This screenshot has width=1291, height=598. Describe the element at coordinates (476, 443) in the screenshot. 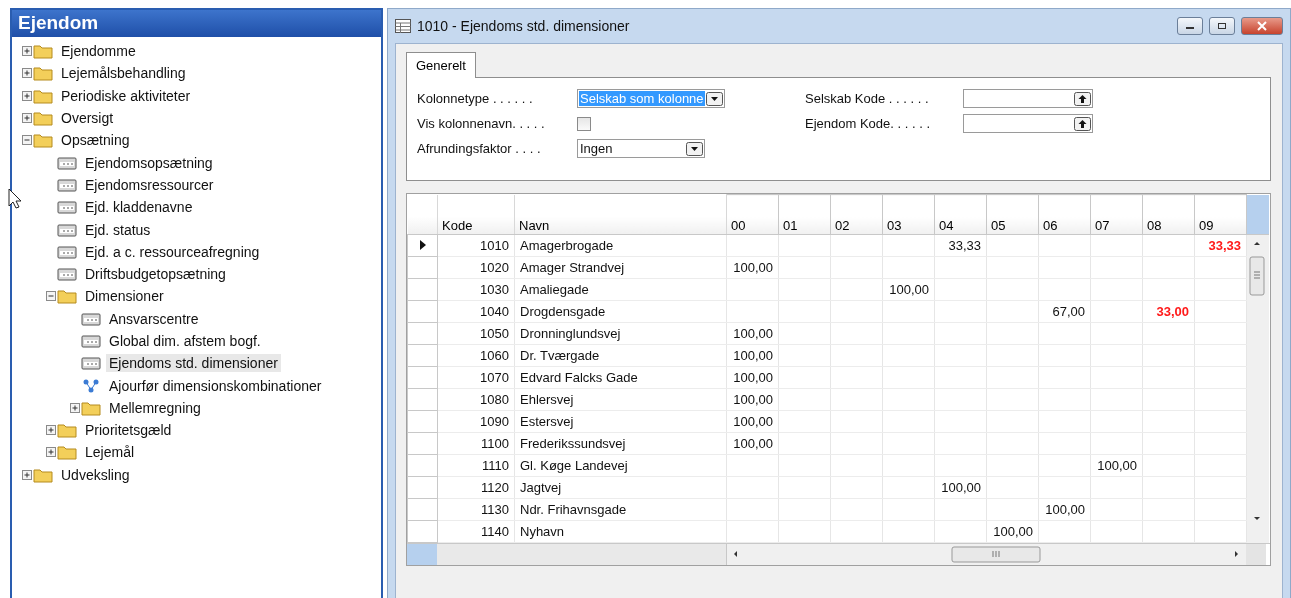

I see `table-cell: 1100` at that location.